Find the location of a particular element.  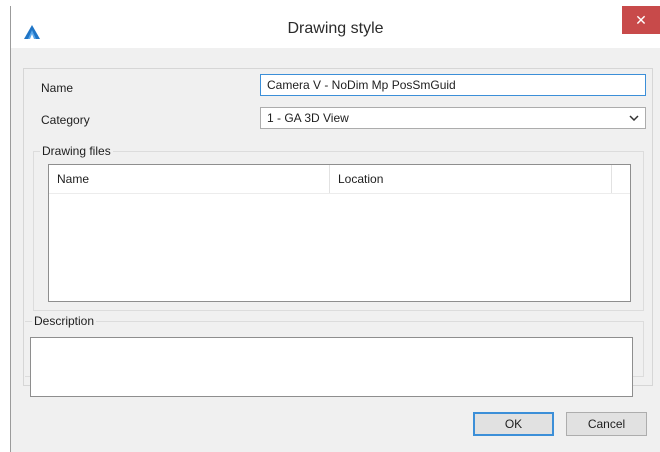

description-field is located at coordinates (331, 367).